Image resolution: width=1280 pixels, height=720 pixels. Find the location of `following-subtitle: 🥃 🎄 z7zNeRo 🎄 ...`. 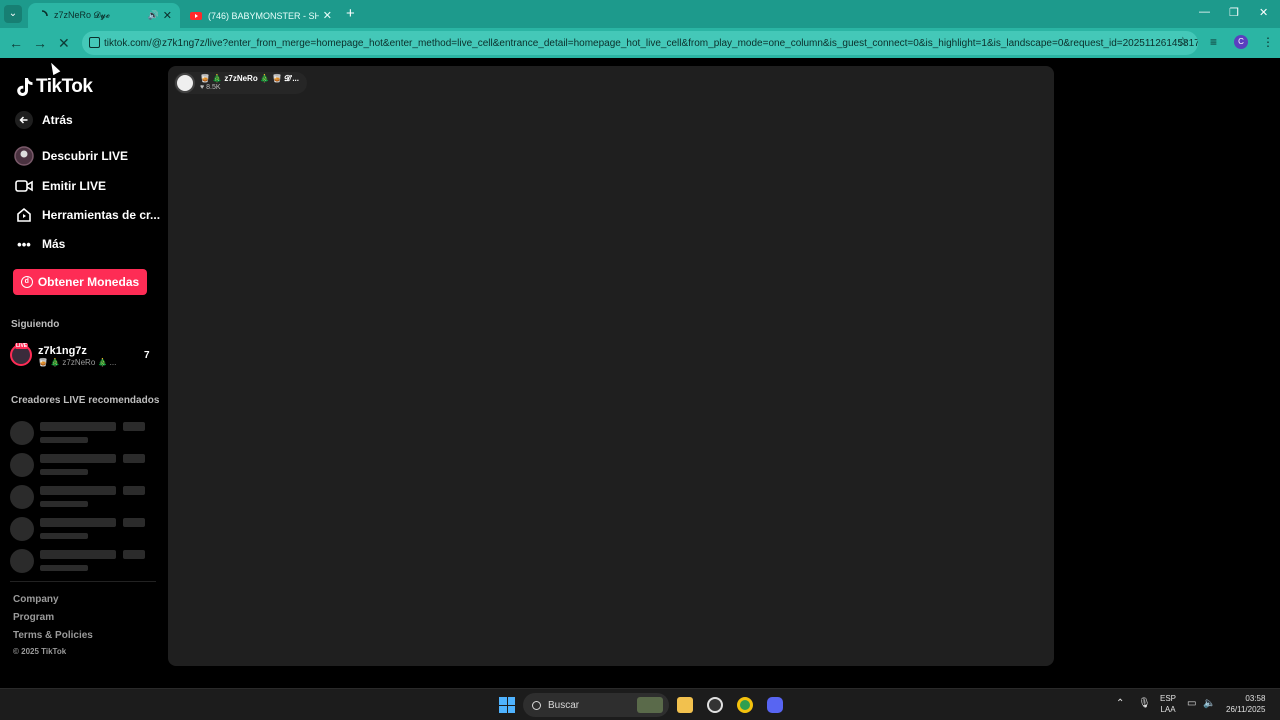

following-subtitle: 🥃 🎄 z7zNeRo 🎄 ... is located at coordinates (77, 362).